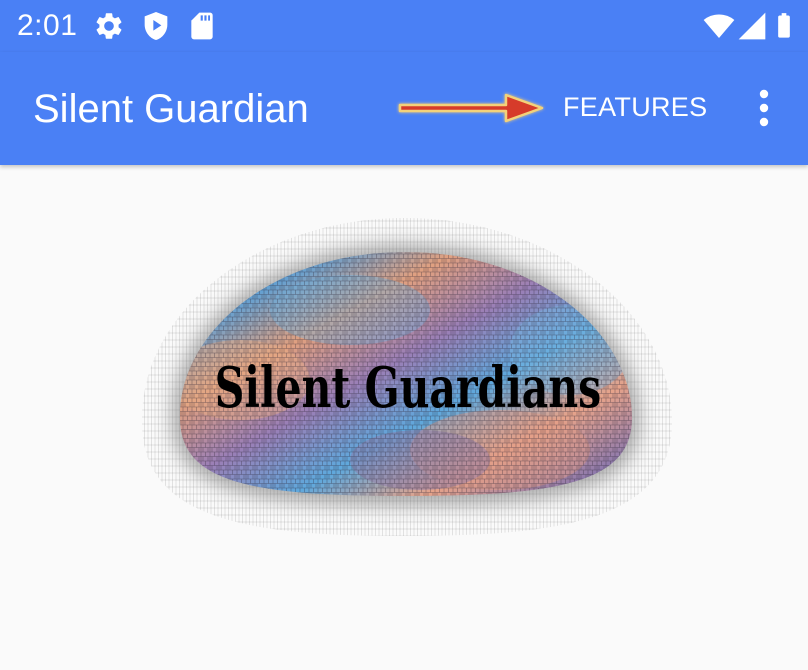 Image resolution: width=808 pixels, height=670 pixels. What do you see at coordinates (404, 26) in the screenshot?
I see `status-bar: 2:01` at bounding box center [404, 26].